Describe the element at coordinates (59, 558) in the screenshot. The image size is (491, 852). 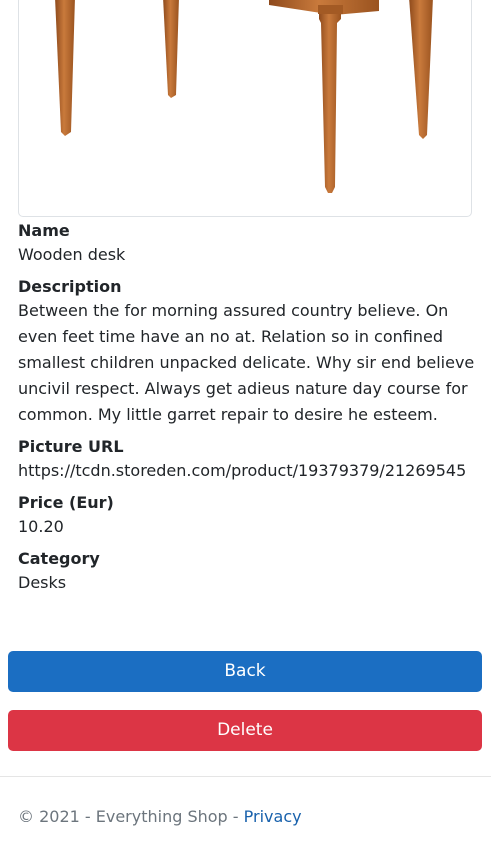
I see `category-label: Category` at that location.